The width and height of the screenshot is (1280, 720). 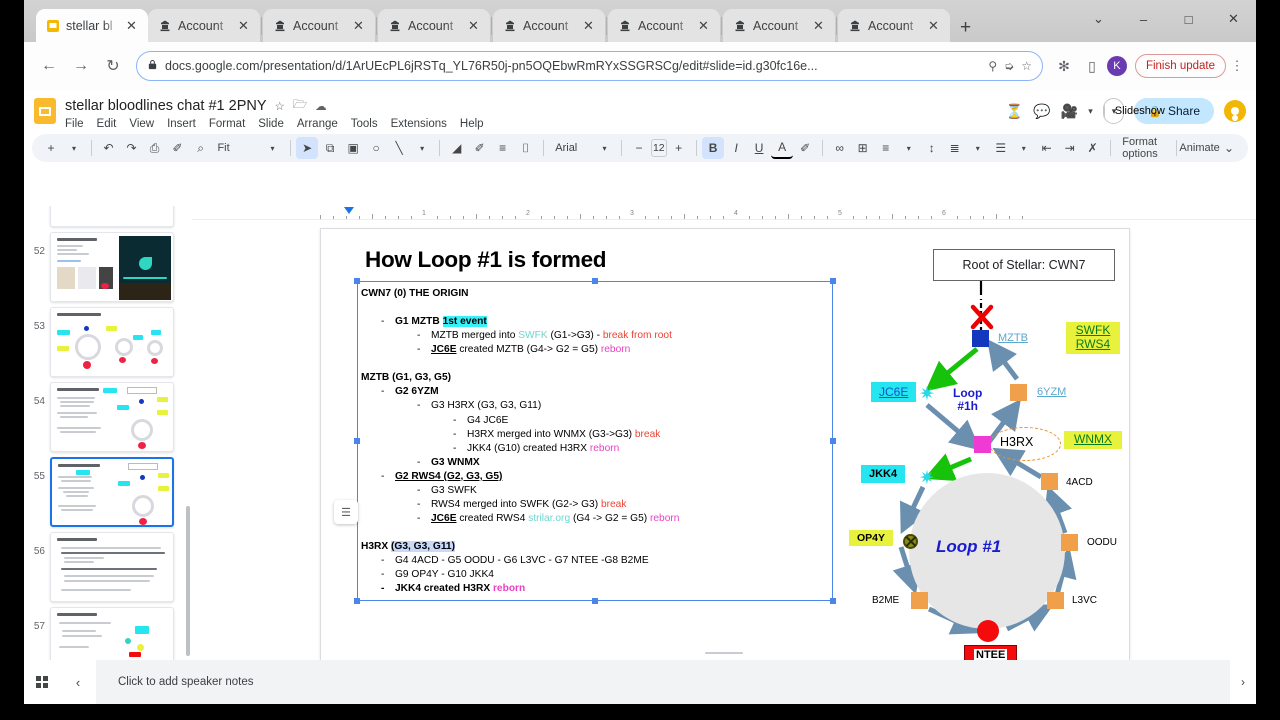 What do you see at coordinates (863, 148) in the screenshot?
I see `insert-comment-button: ⊞` at bounding box center [863, 148].